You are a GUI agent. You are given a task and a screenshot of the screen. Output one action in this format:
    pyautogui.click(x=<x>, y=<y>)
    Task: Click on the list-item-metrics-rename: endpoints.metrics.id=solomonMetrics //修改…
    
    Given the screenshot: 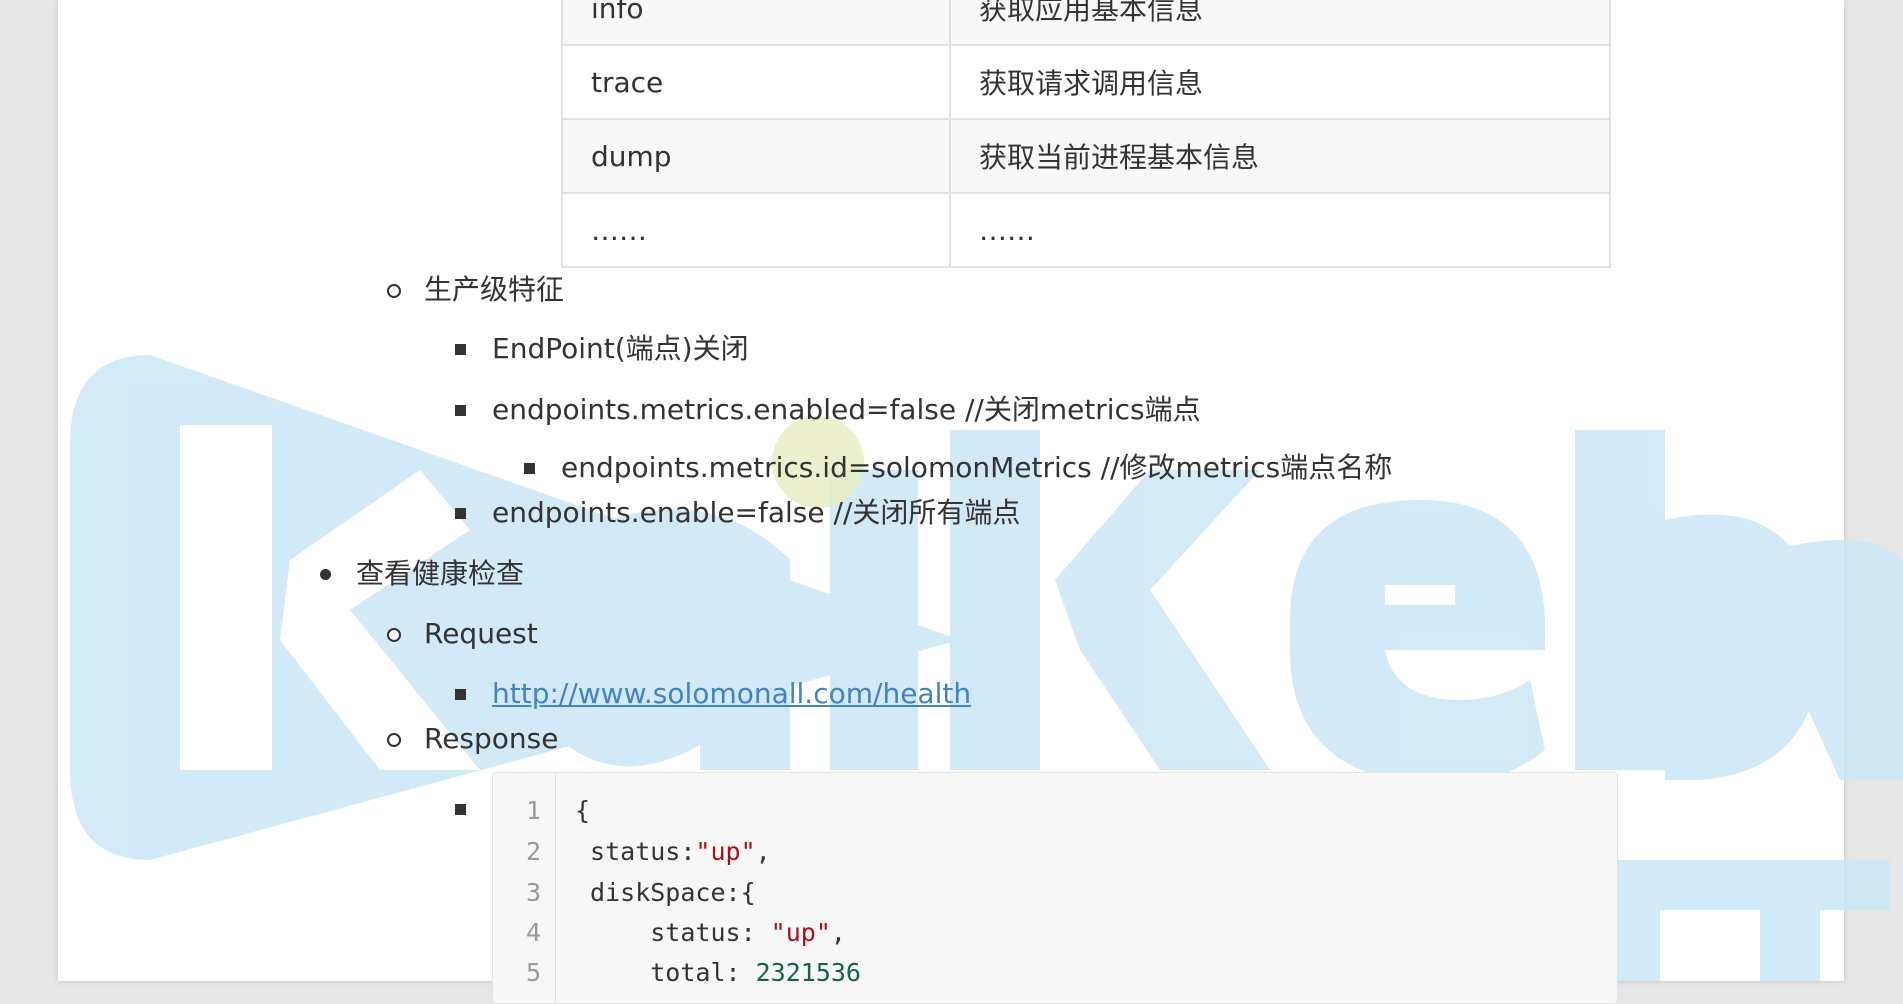 What is the action you would take?
    pyautogui.click(x=977, y=467)
    